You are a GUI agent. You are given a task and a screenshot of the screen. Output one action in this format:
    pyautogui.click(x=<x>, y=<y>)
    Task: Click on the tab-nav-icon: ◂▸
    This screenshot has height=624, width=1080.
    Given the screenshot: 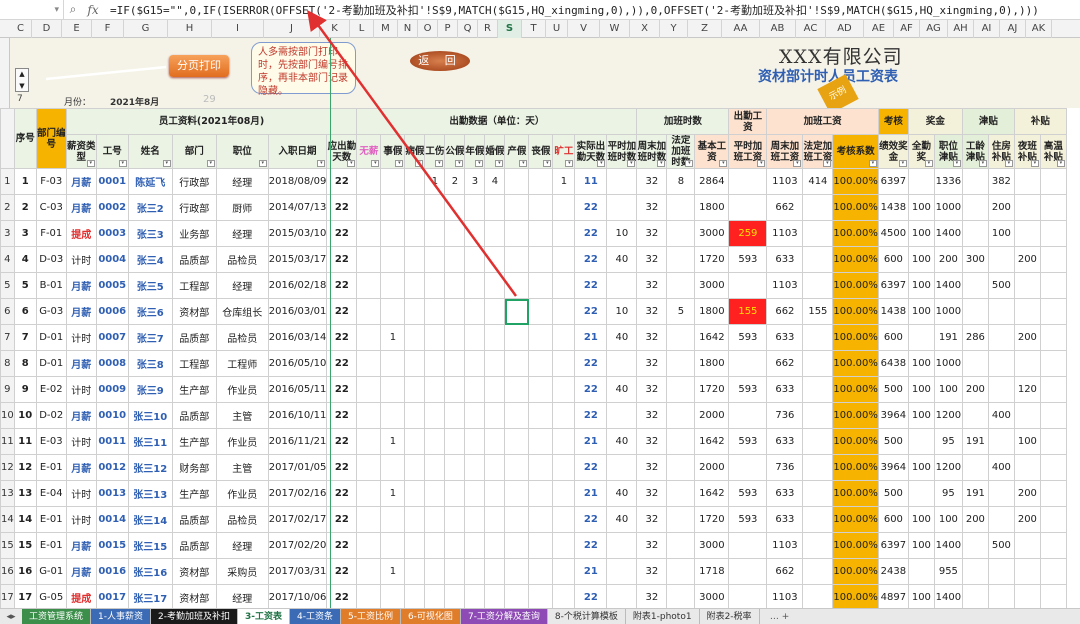 What is the action you would take?
    pyautogui.click(x=11, y=616)
    